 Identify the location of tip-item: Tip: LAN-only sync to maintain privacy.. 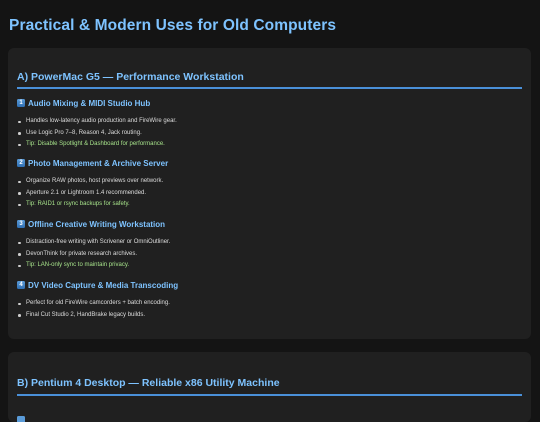
(93, 266).